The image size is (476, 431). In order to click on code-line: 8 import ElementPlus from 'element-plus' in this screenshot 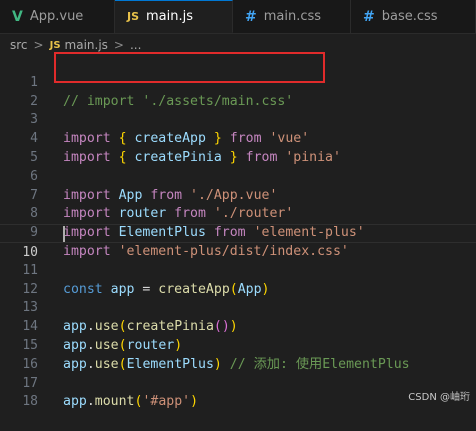, I will do `click(238, 213)`.